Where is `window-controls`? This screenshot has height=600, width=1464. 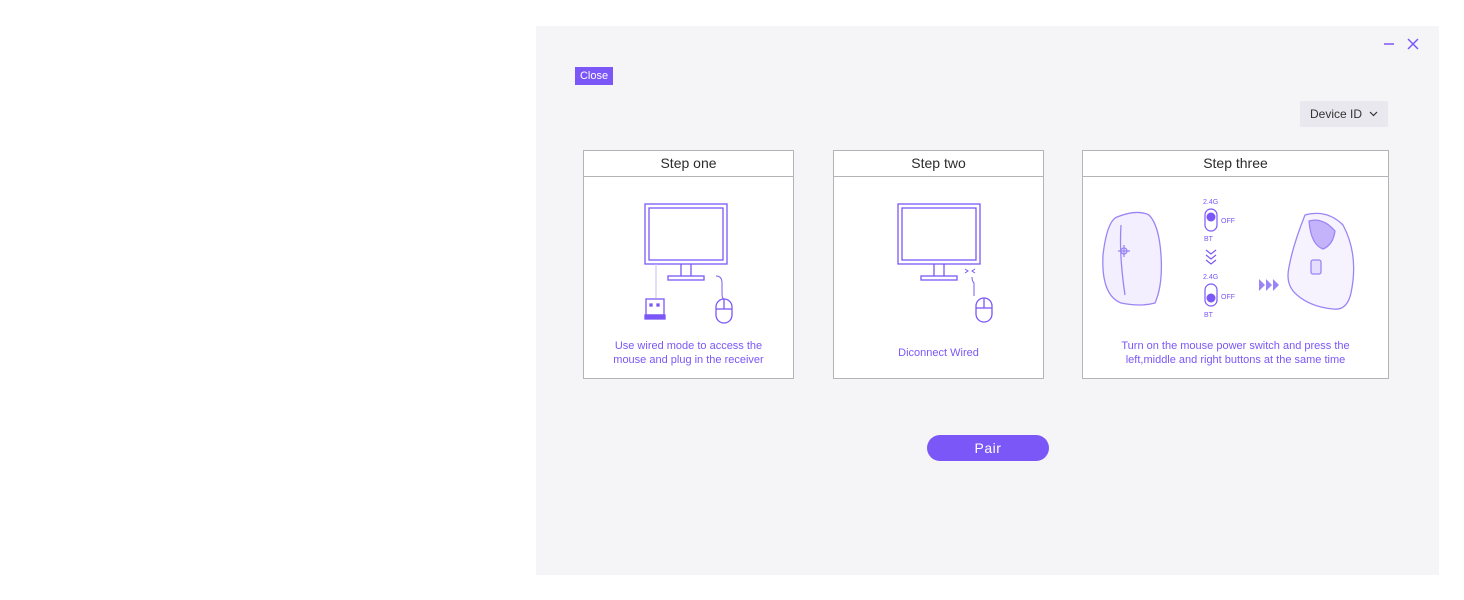 window-controls is located at coordinates (1401, 44).